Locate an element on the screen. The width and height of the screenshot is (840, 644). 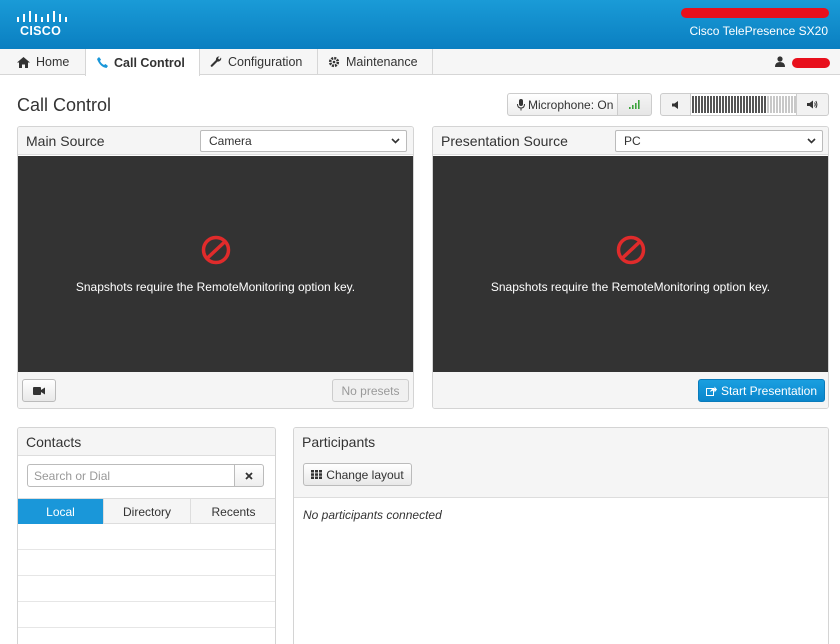
grid-icon is located at coordinates (317, 474).